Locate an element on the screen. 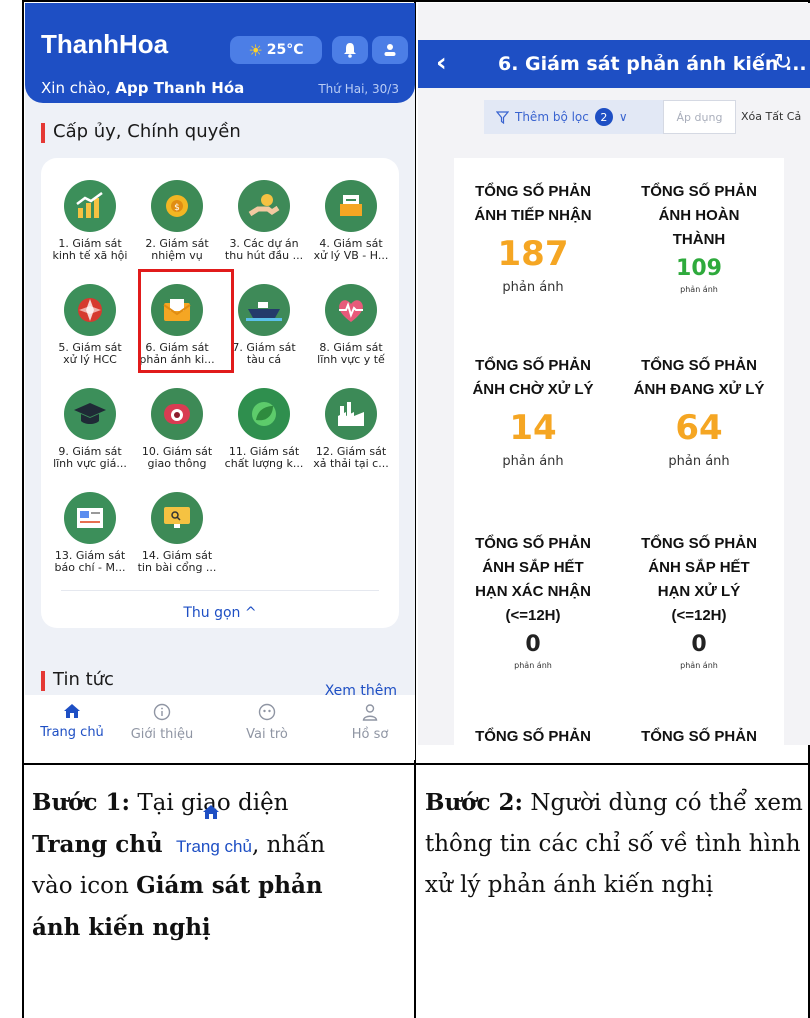 This screenshot has width=810, height=1018. bell-icon is located at coordinates (350, 50).